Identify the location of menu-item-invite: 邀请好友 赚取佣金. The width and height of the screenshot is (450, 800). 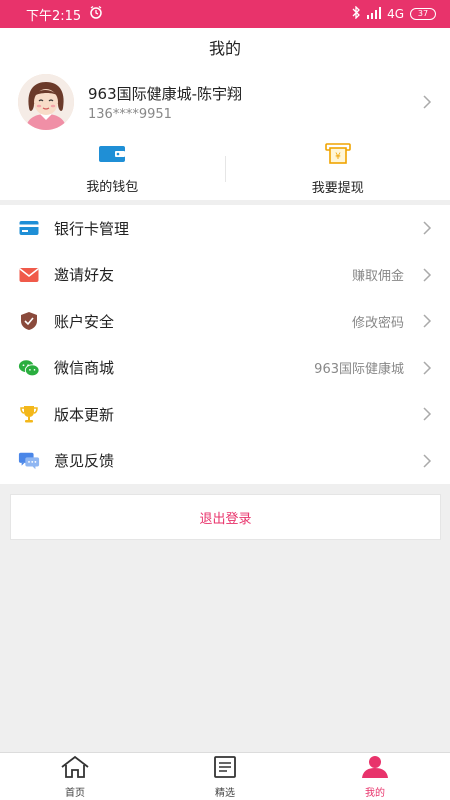
(225, 275).